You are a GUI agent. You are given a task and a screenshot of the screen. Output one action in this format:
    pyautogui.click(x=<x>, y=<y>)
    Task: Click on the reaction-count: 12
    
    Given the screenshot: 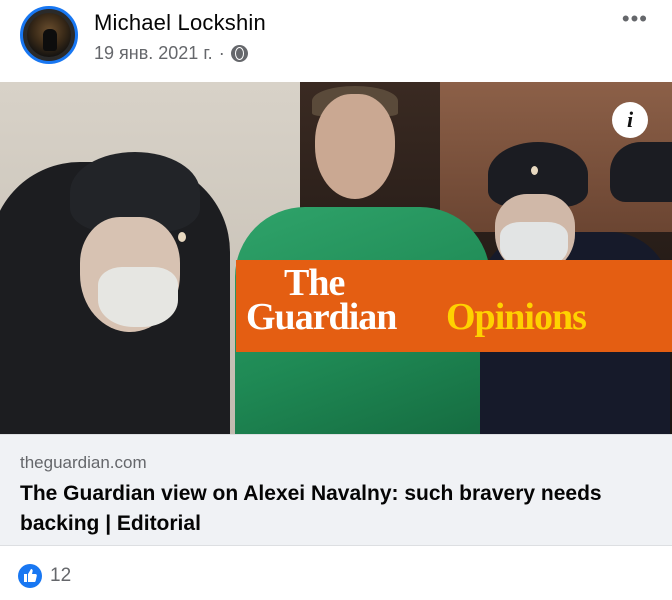 What is the action you would take?
    pyautogui.click(x=61, y=575)
    